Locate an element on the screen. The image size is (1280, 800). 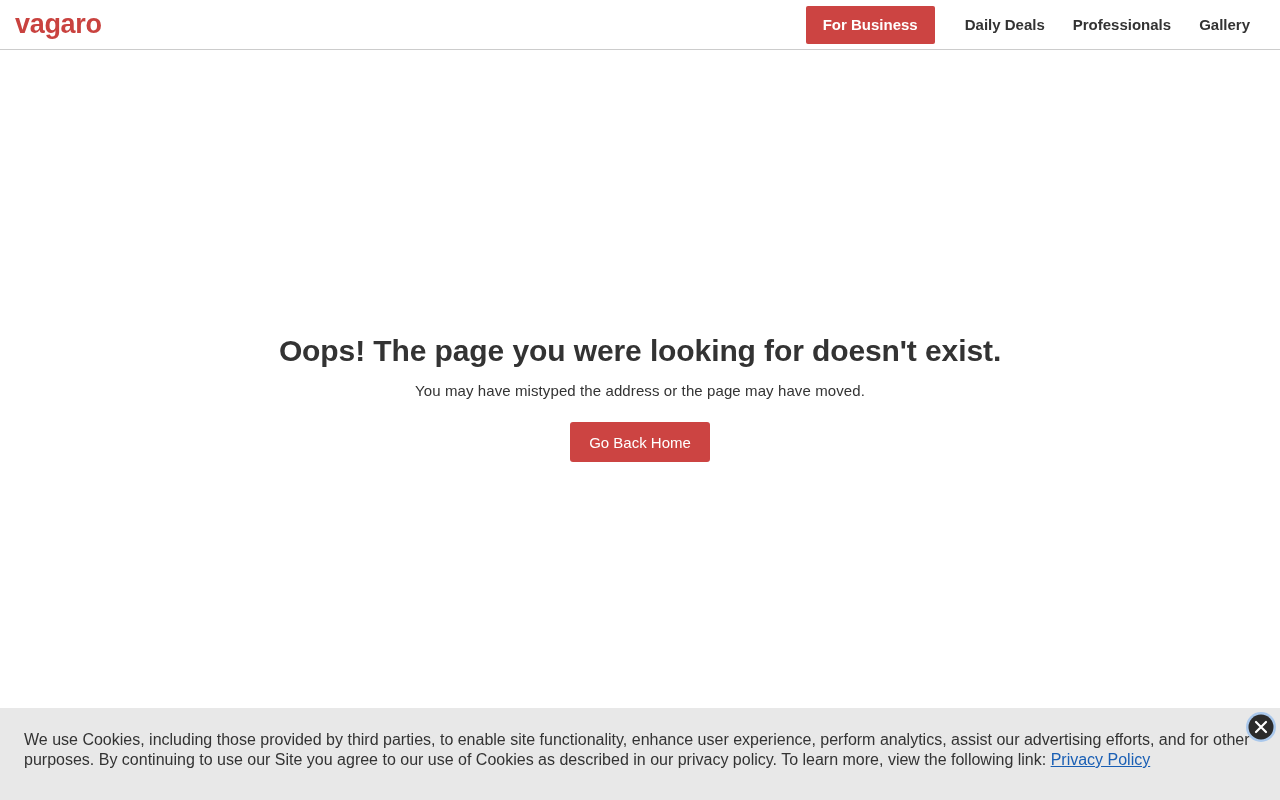
for-business-button: For Business is located at coordinates (870, 24).